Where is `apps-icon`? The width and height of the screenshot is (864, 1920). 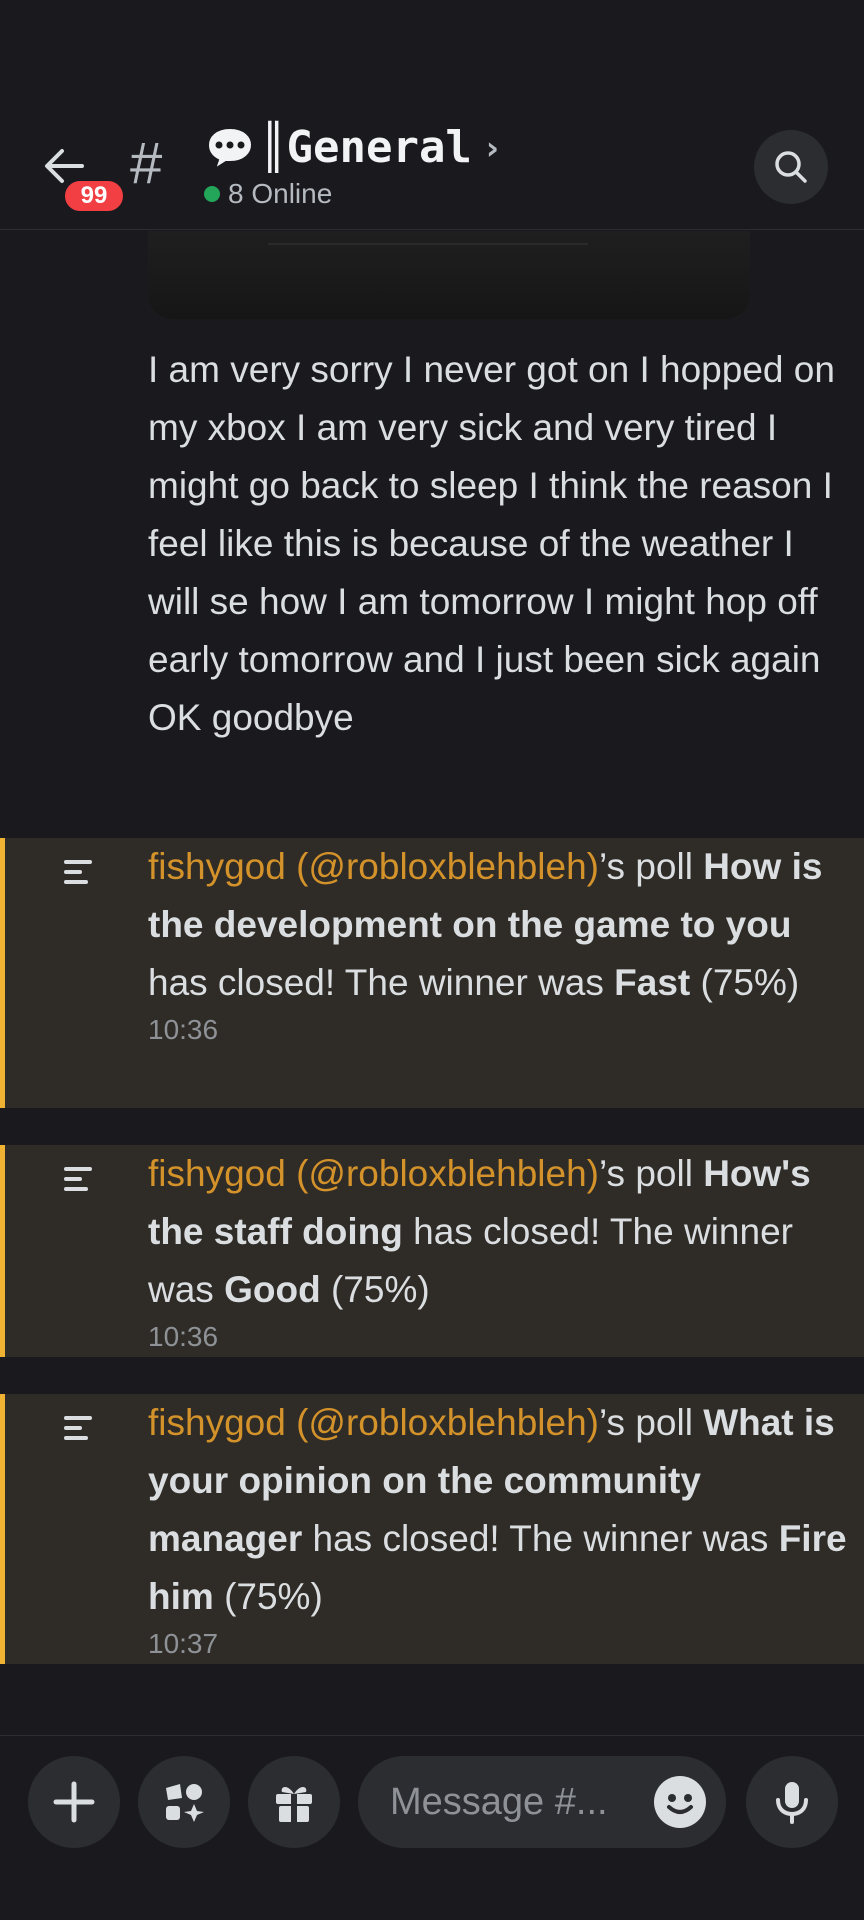
apps-icon is located at coordinates (185, 1803).